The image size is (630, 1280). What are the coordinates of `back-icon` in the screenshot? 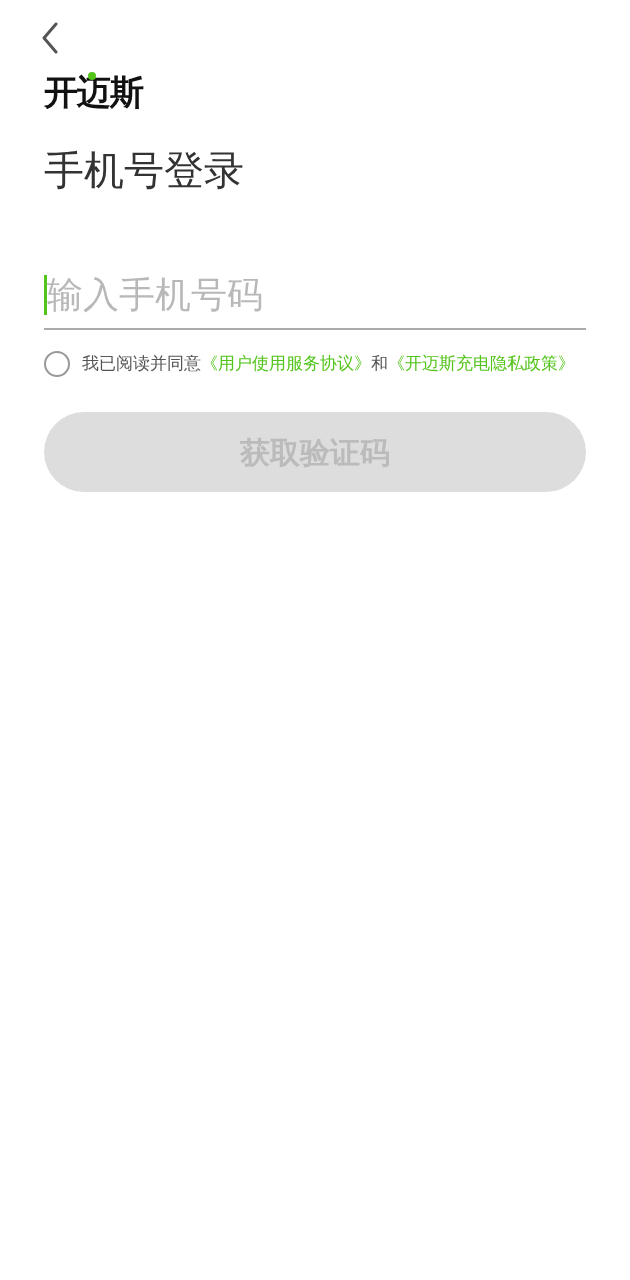 It's located at (50, 38).